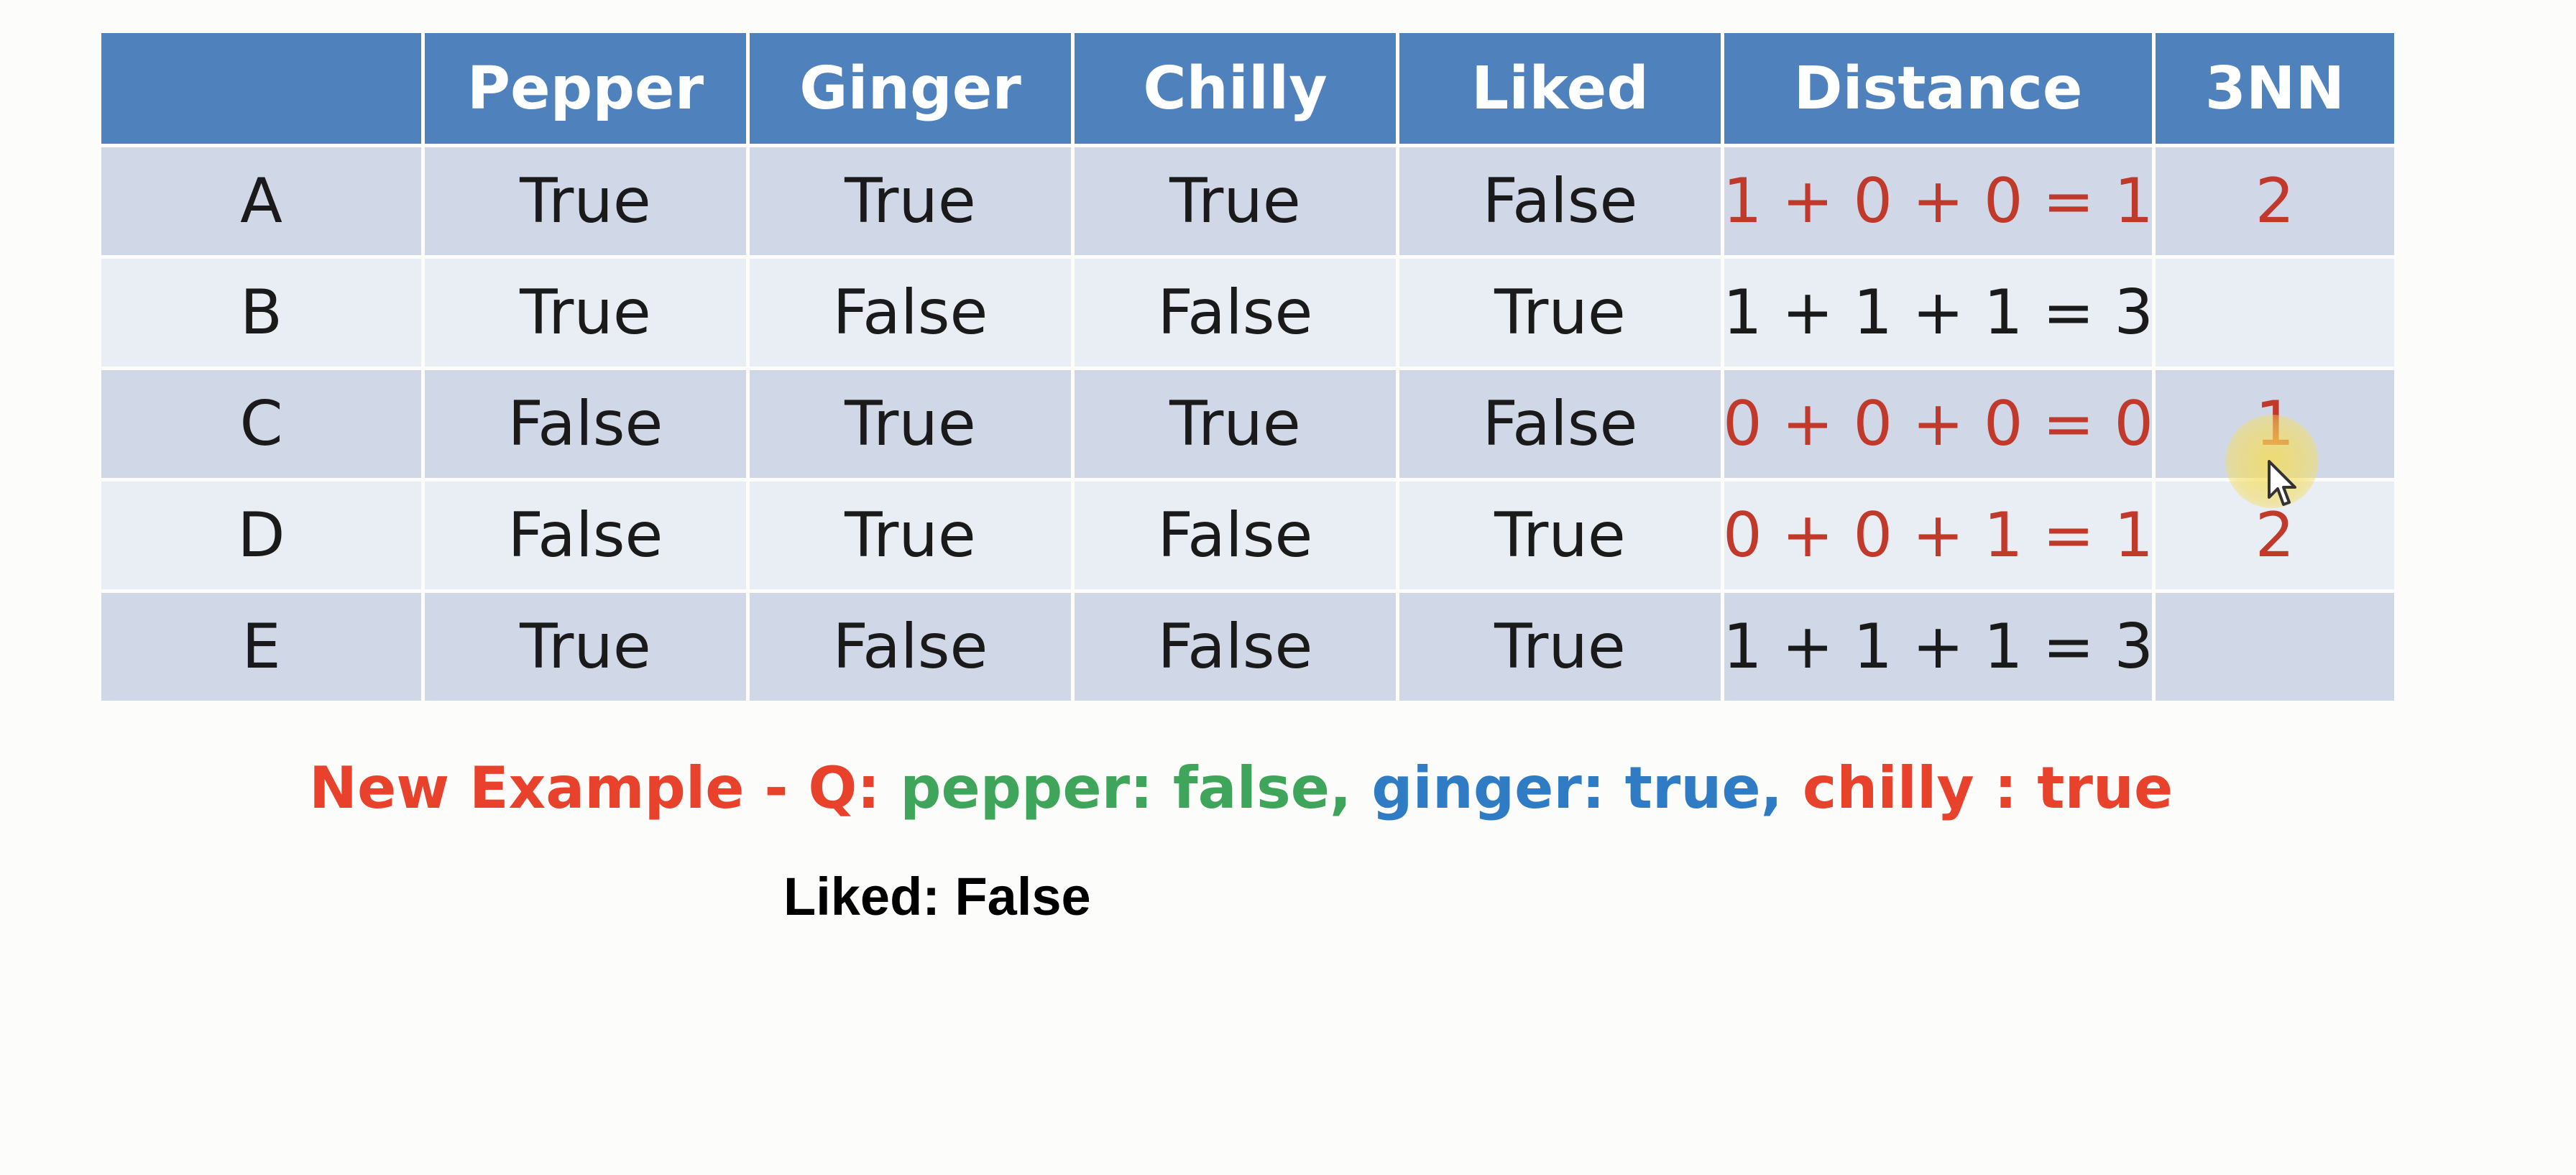  I want to click on header-corner, so click(261, 88).